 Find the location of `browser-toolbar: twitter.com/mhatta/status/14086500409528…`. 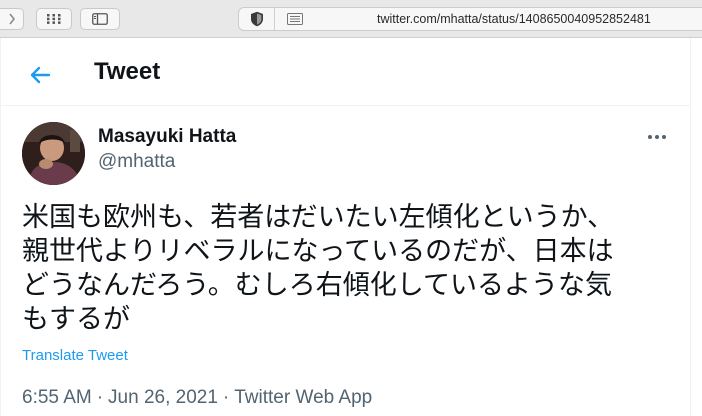

browser-toolbar: twitter.com/mhatta/status/14086500409528… is located at coordinates (351, 19).